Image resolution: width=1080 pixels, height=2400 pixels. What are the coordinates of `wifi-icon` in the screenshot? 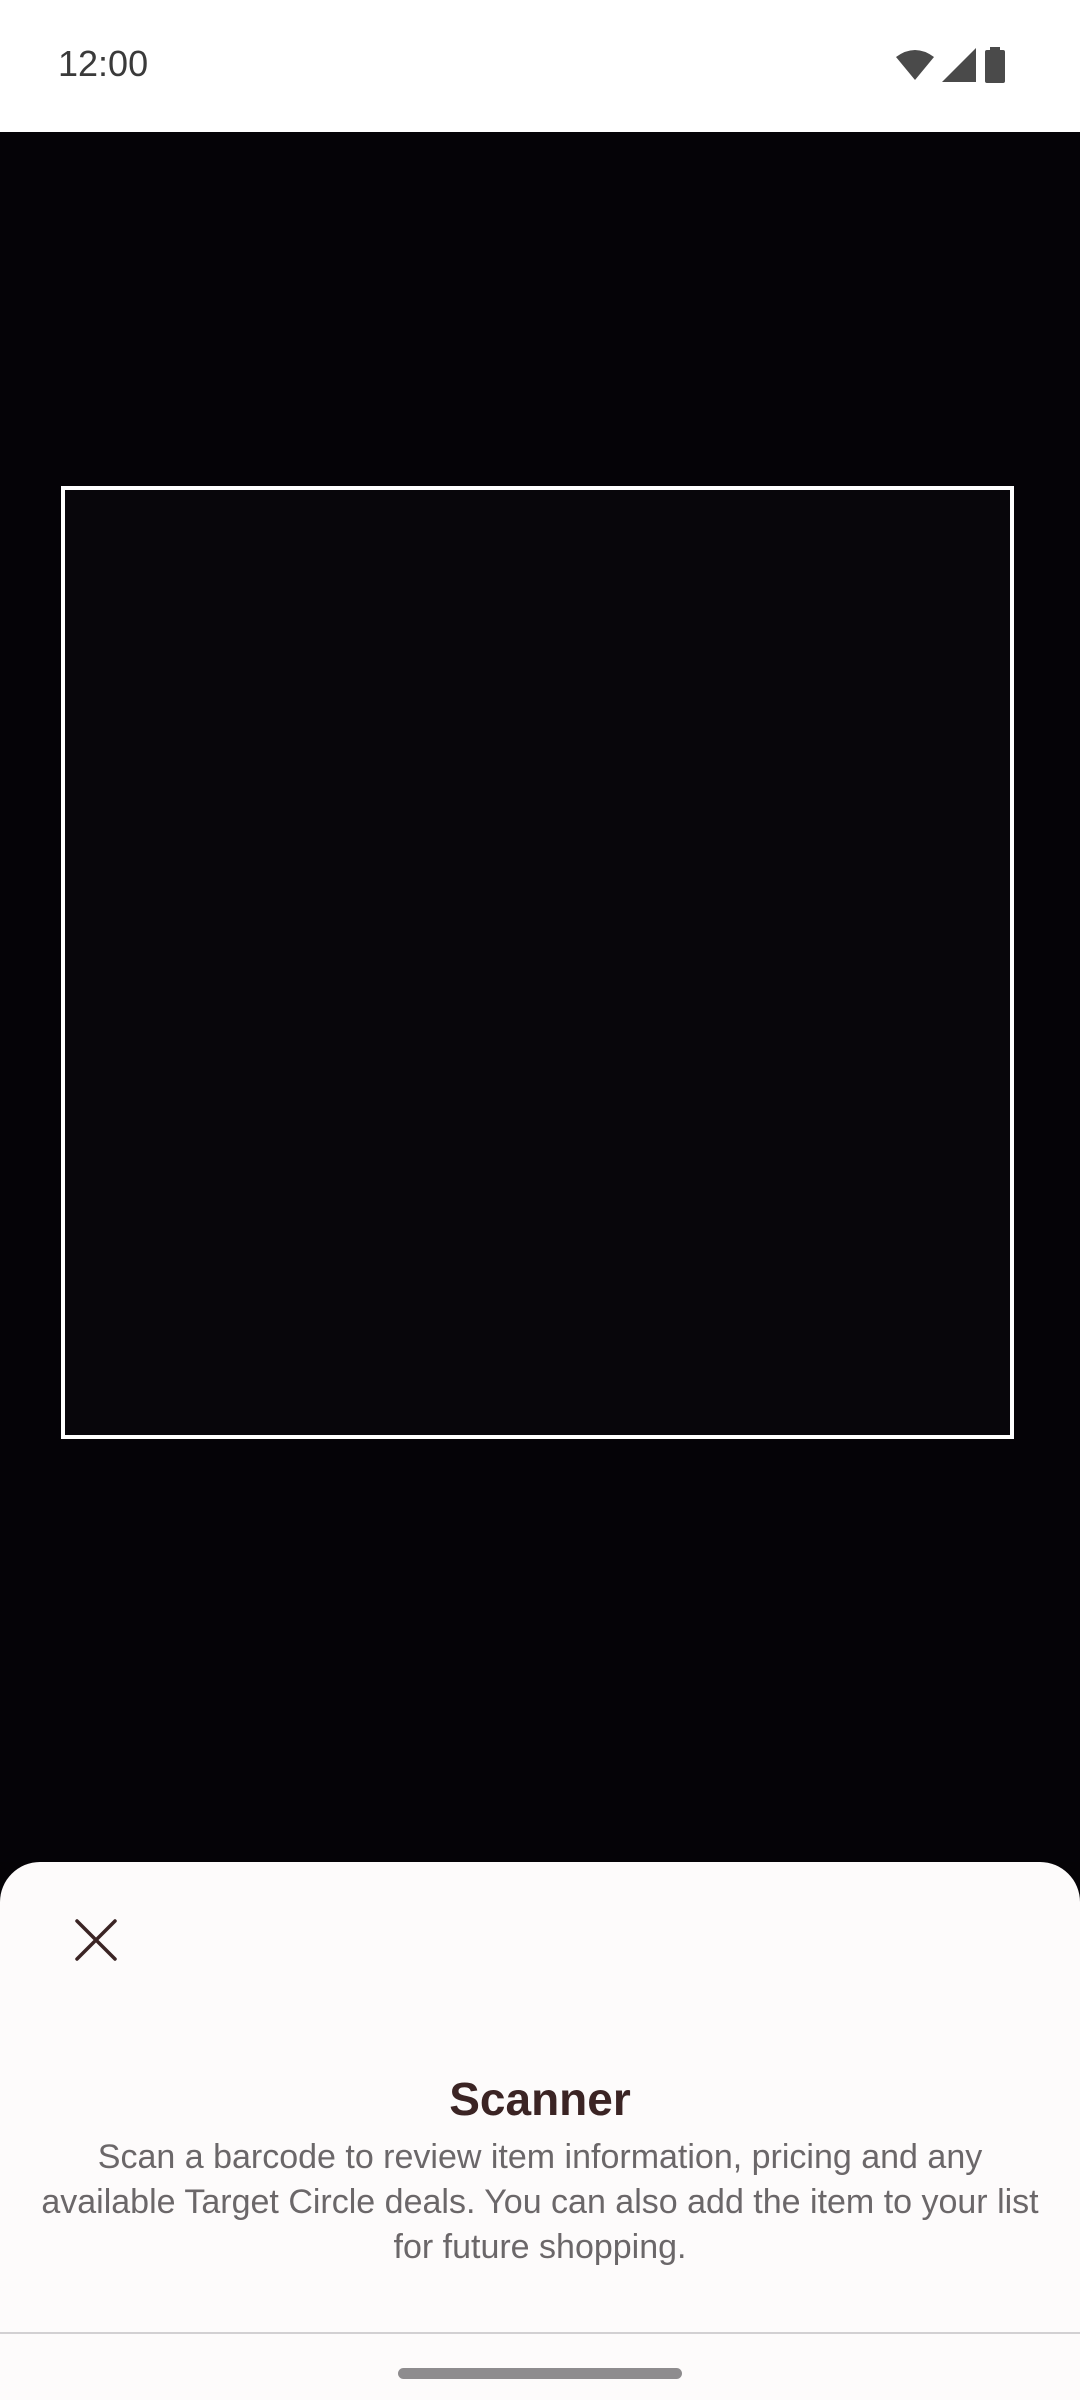 It's located at (915, 65).